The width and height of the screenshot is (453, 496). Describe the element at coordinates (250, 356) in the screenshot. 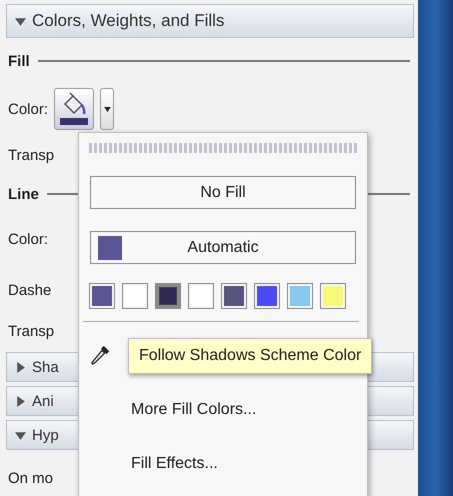

I see `tooltip: Follow Shadows Scheme Color` at that location.